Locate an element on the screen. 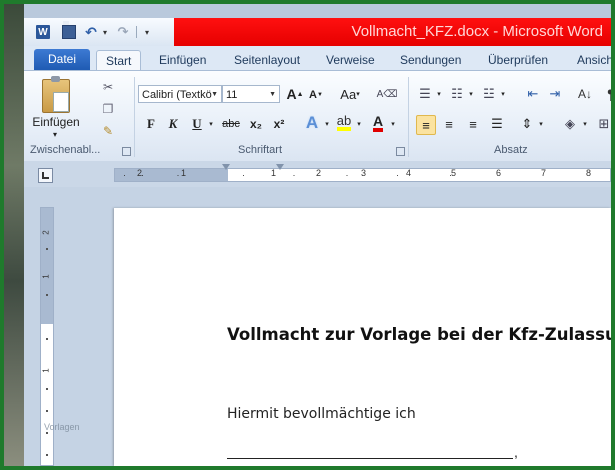 The height and width of the screenshot is (470, 615). font-name-value: Calibri (Textkö is located at coordinates (177, 95).